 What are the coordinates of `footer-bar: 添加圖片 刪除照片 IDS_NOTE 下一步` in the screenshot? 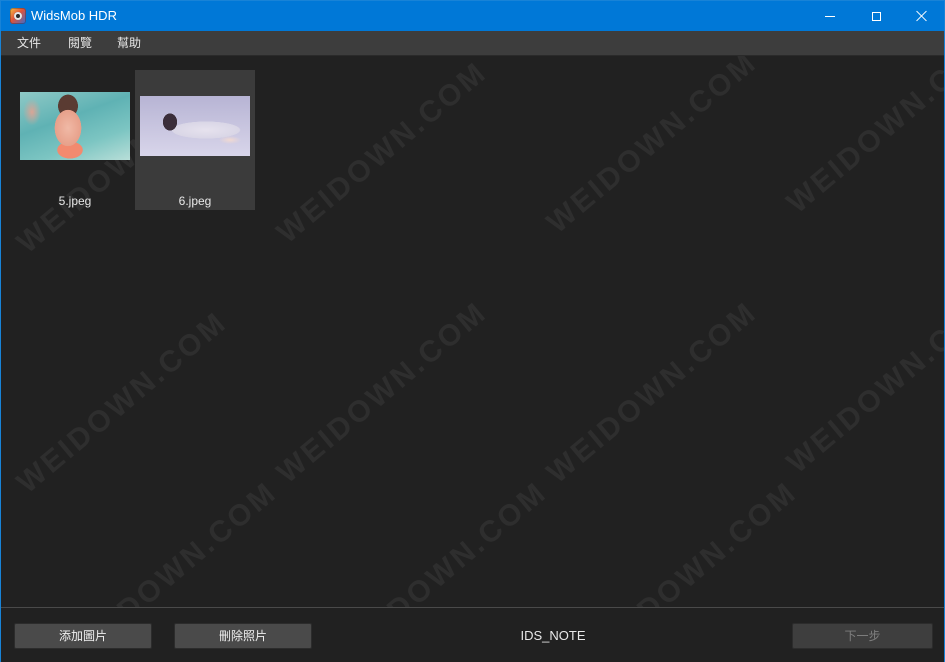 It's located at (472, 634).